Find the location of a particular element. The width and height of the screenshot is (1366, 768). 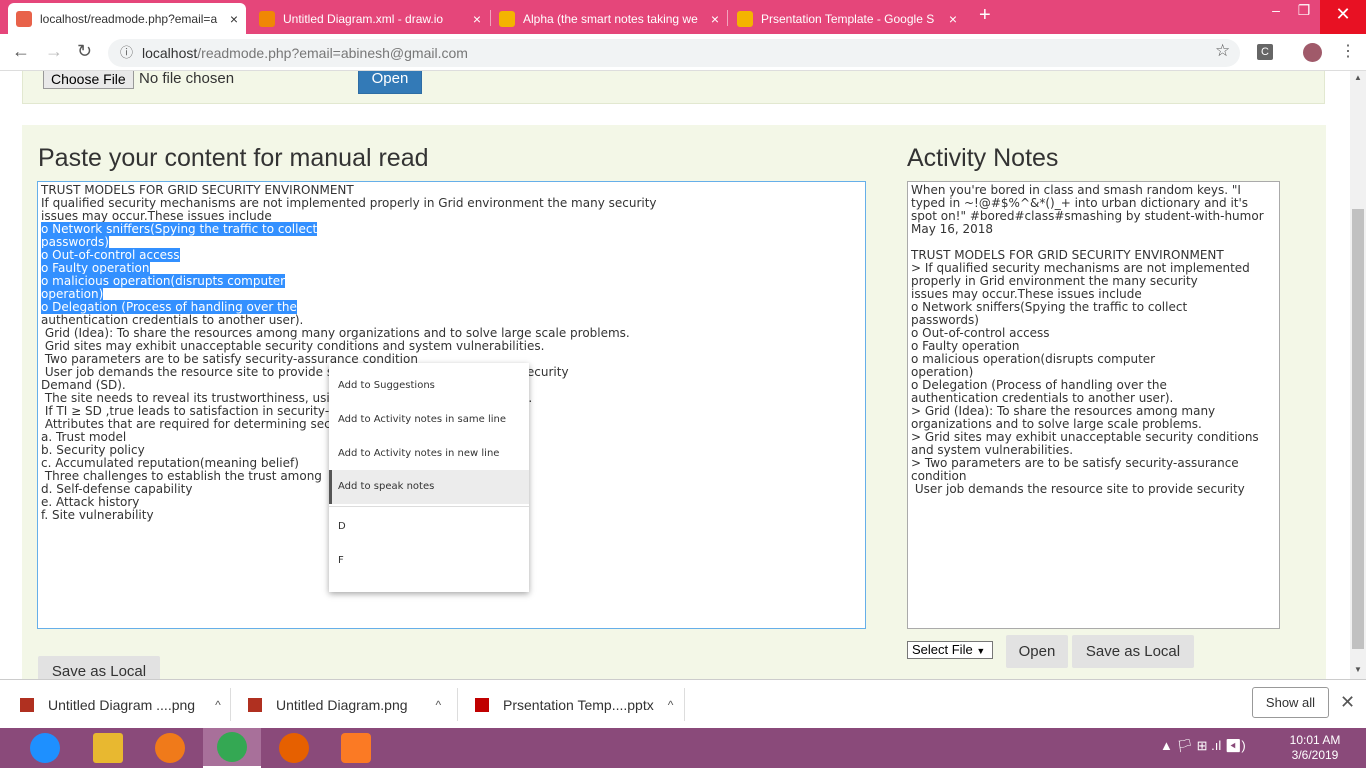

dropdown-arrow-icon: ▼ is located at coordinates (981, 651).